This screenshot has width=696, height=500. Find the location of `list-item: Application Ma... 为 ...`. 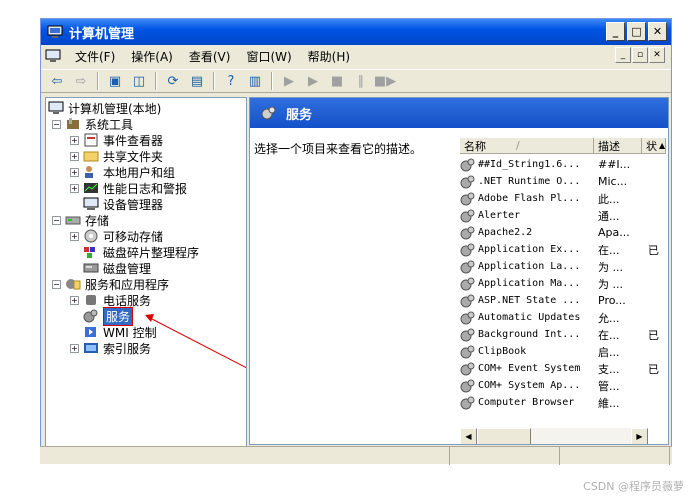

list-item: Application Ma... 为 ... is located at coordinates (561, 283).